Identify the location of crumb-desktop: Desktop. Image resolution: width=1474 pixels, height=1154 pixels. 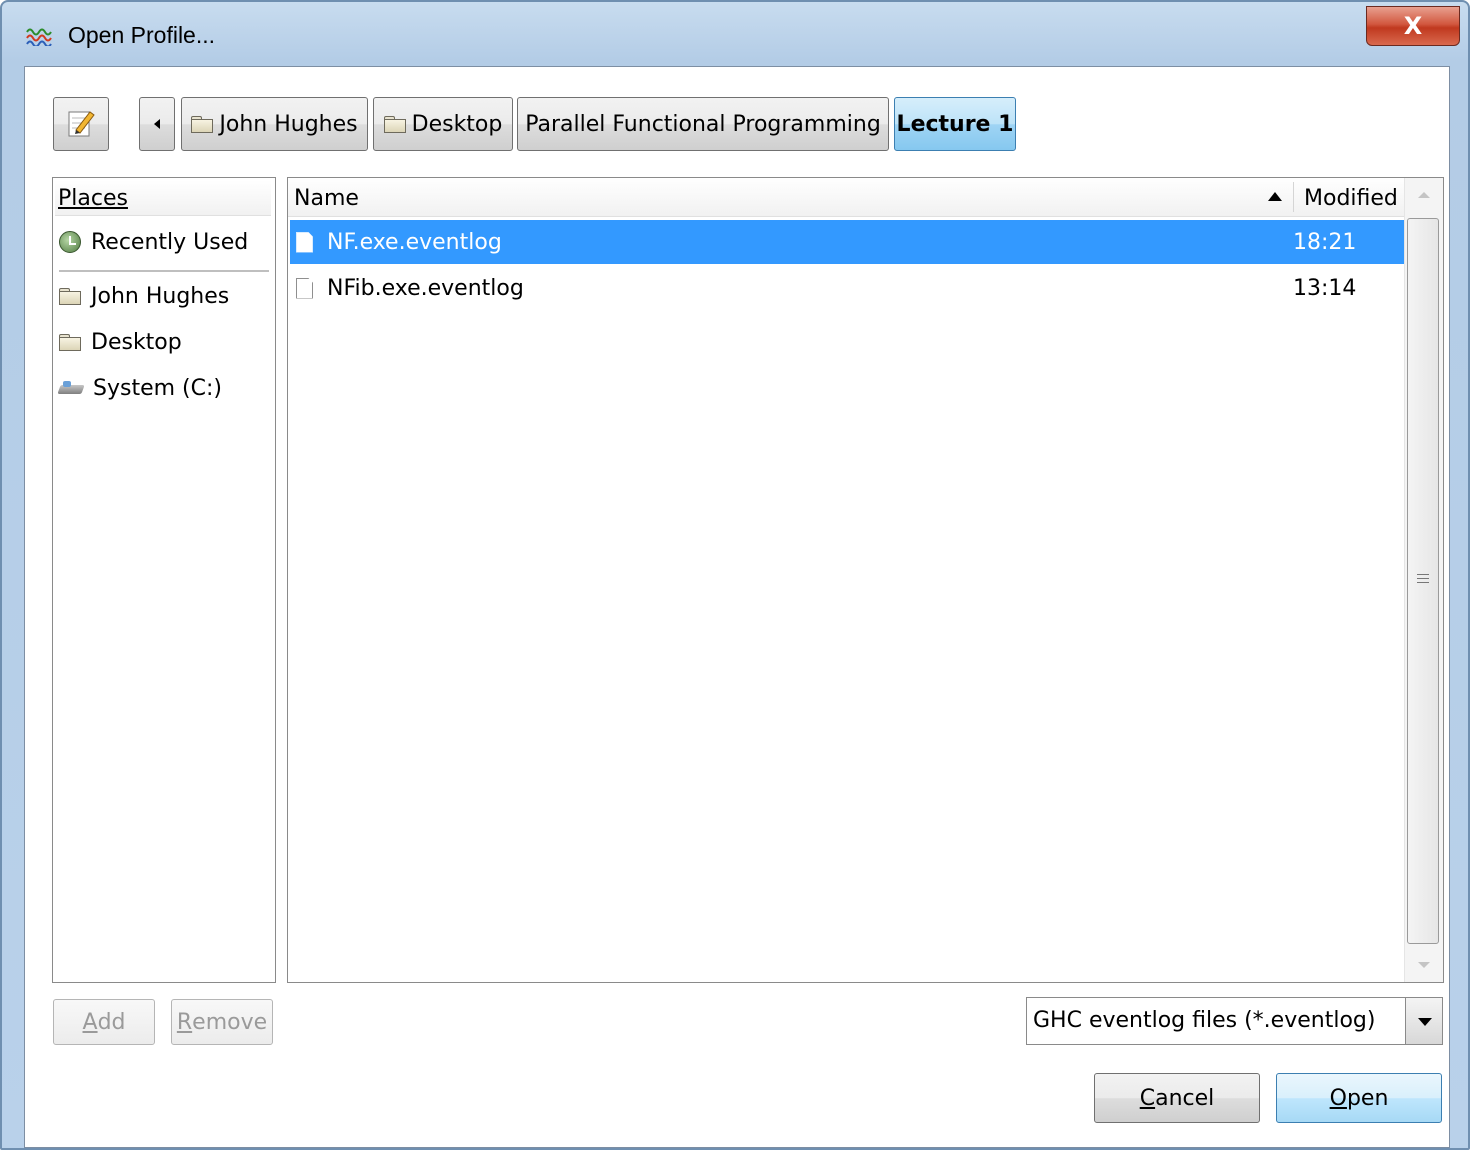
(443, 124).